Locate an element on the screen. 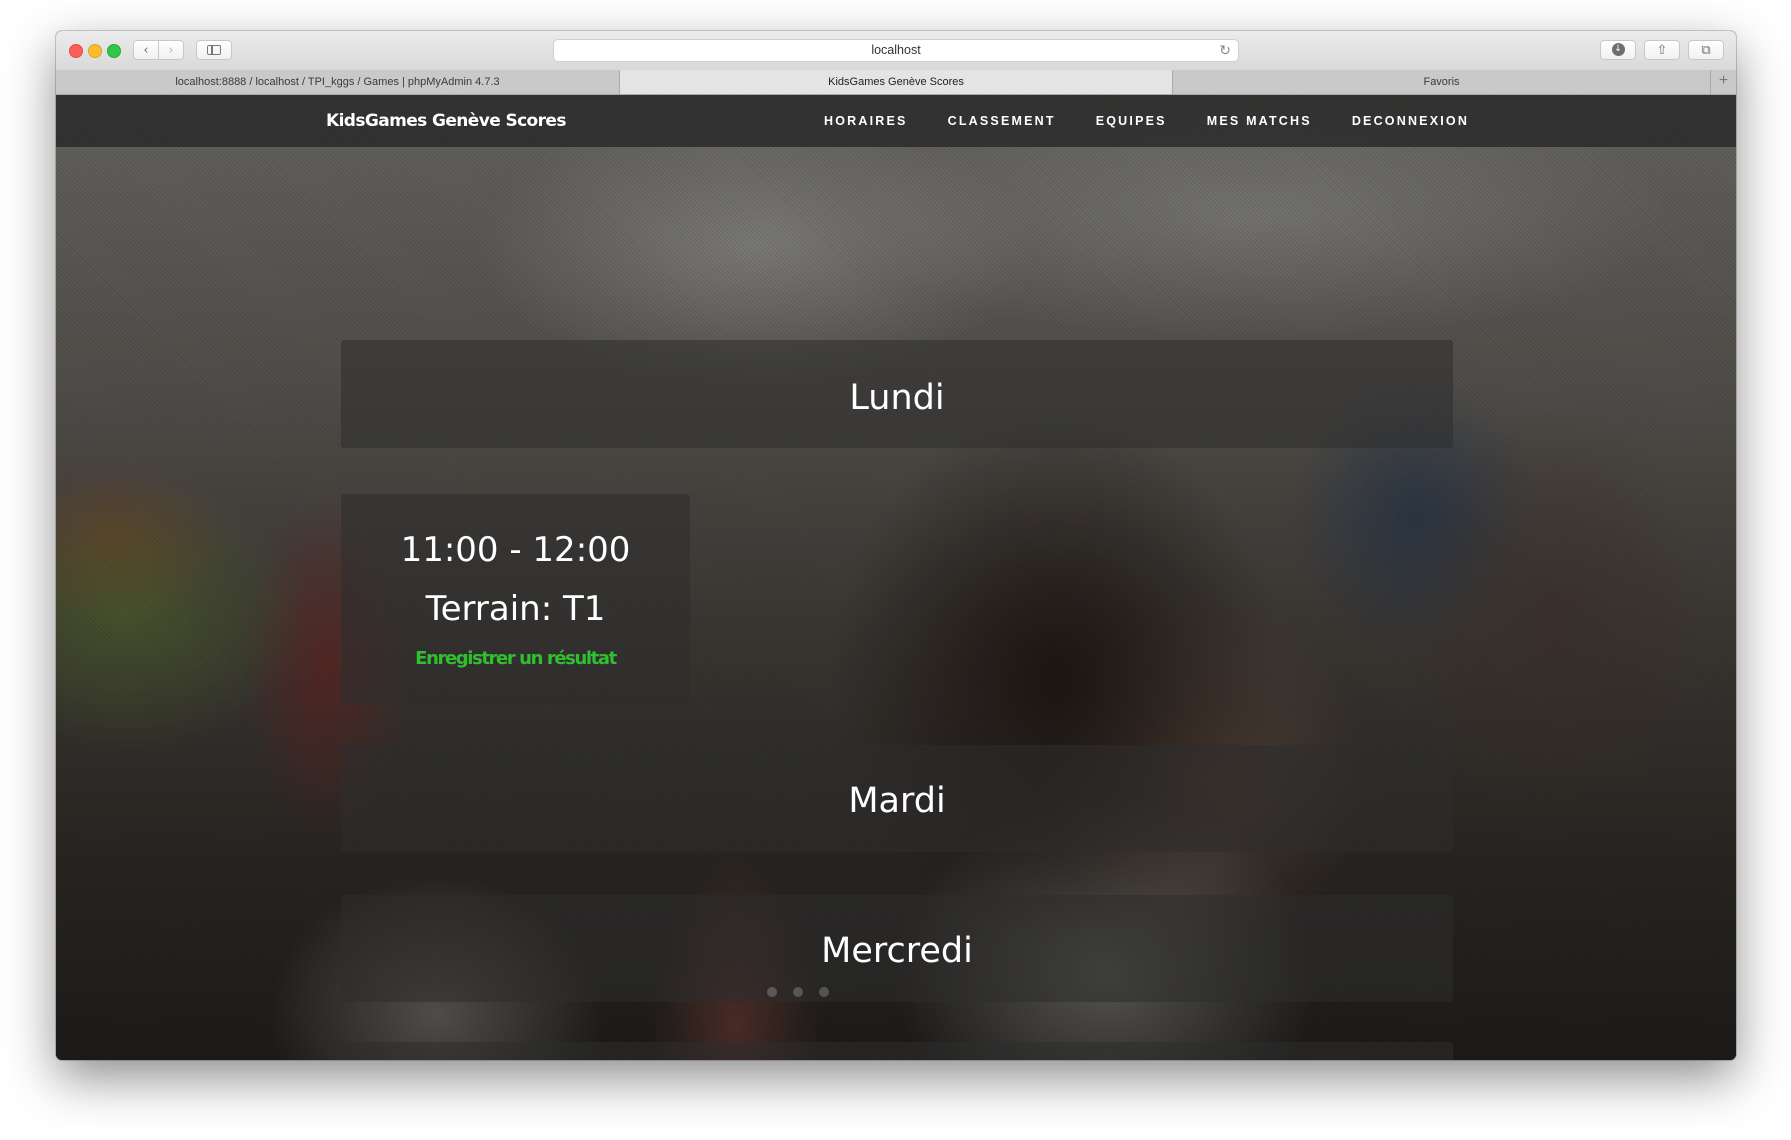 The image size is (1791, 1140). close-window-button is located at coordinates (76, 51).